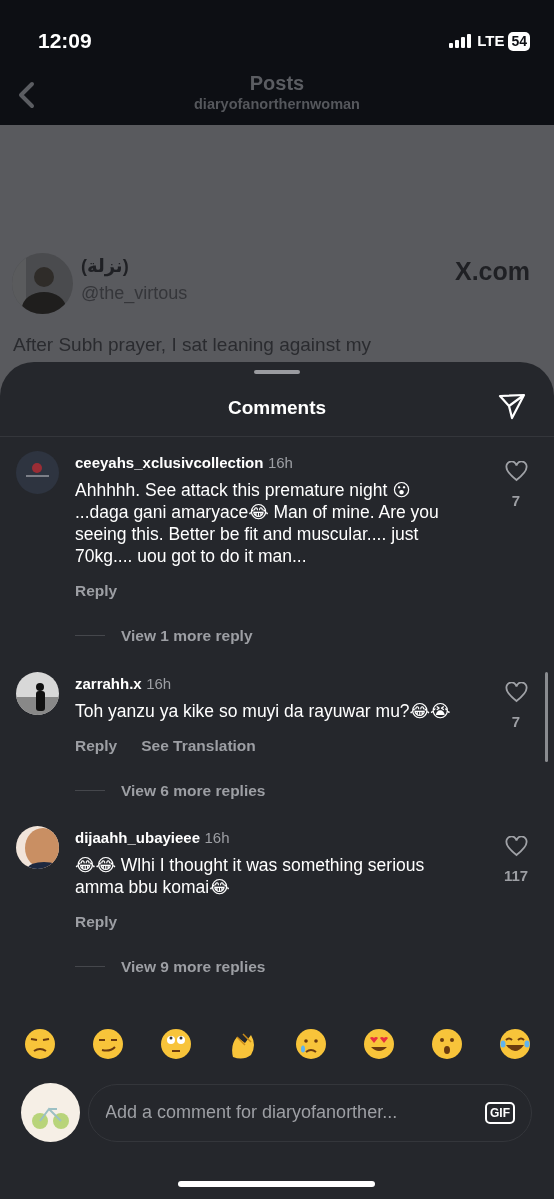  What do you see at coordinates (105, 267) in the screenshot?
I see `display-name: (نزلة)` at bounding box center [105, 267].